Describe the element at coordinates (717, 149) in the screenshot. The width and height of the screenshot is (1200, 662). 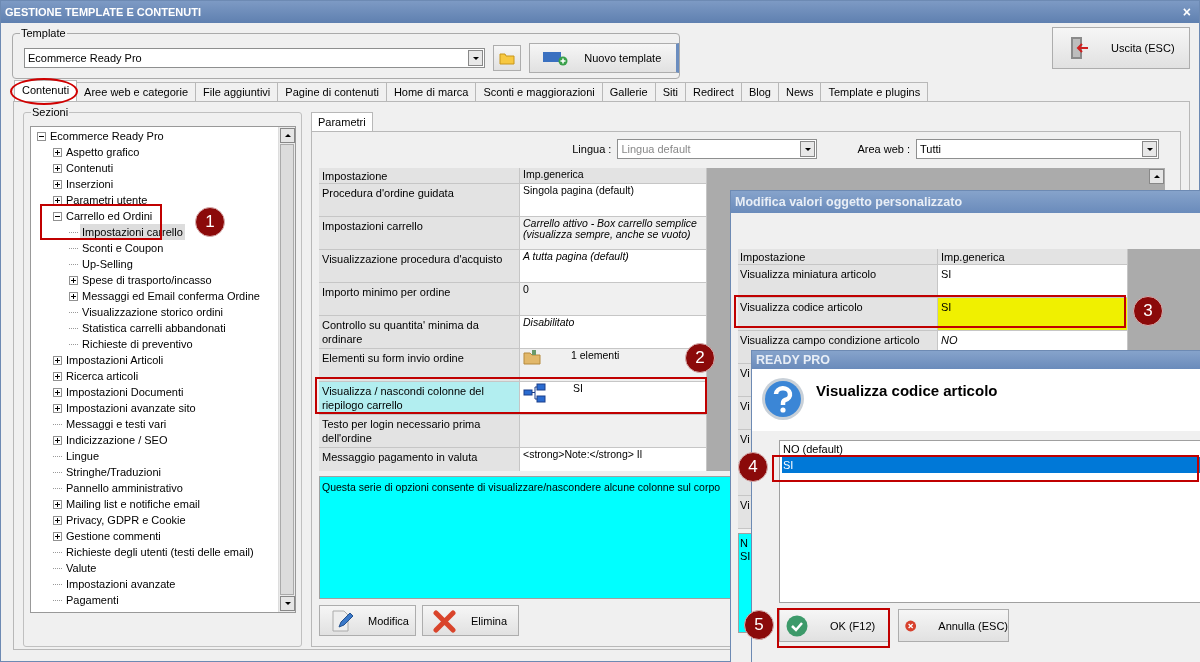
I see `language-select: Lingua default` at that location.